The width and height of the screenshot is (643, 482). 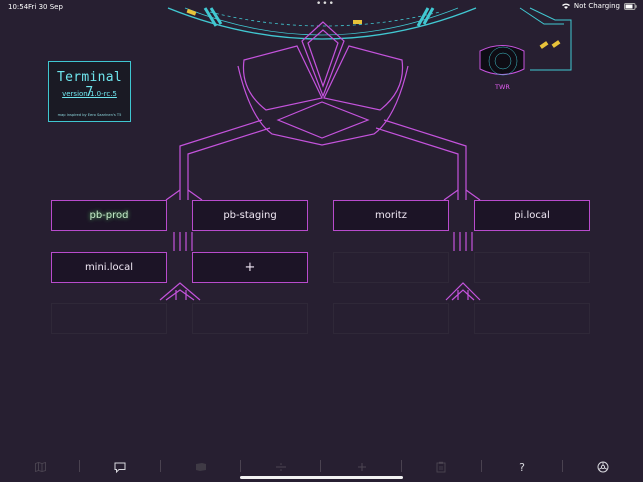 What do you see at coordinates (502, 87) in the screenshot?
I see `tower-label: TWR` at bounding box center [502, 87].